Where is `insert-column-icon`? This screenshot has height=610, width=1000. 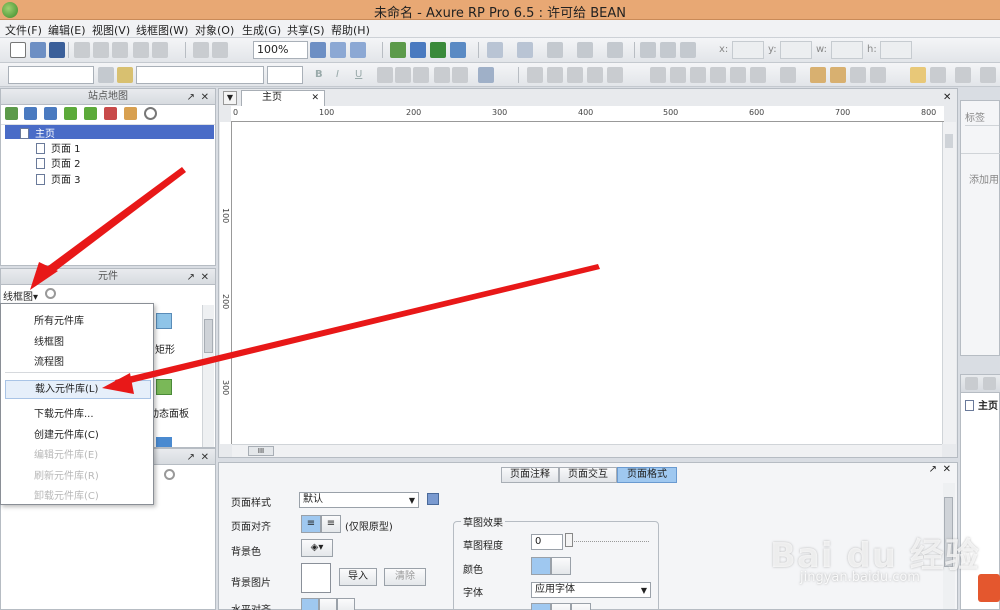
insert-column-icon is located at coordinates (963, 75).